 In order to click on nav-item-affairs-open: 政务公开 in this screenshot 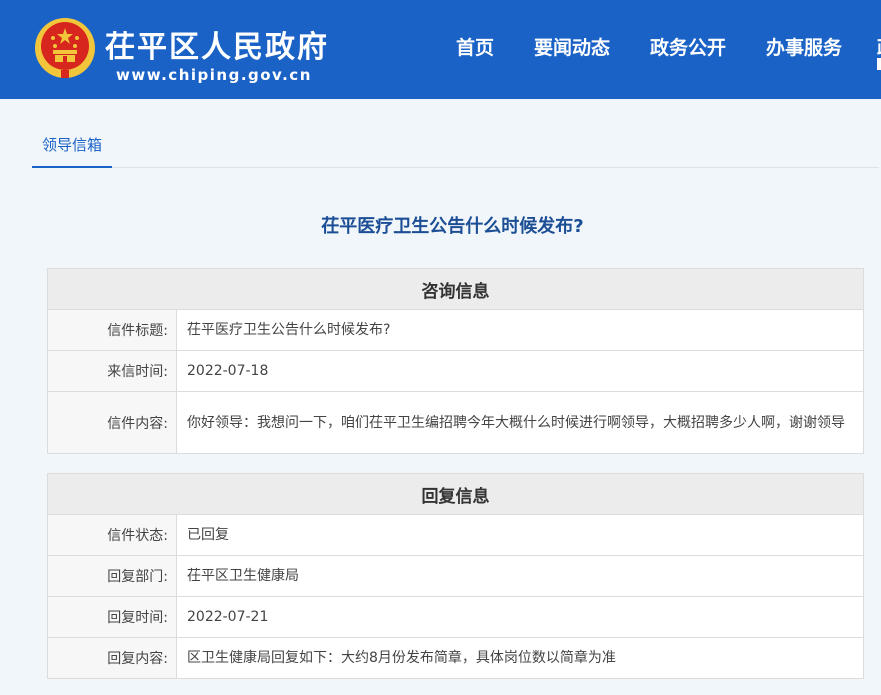, I will do `click(688, 46)`.